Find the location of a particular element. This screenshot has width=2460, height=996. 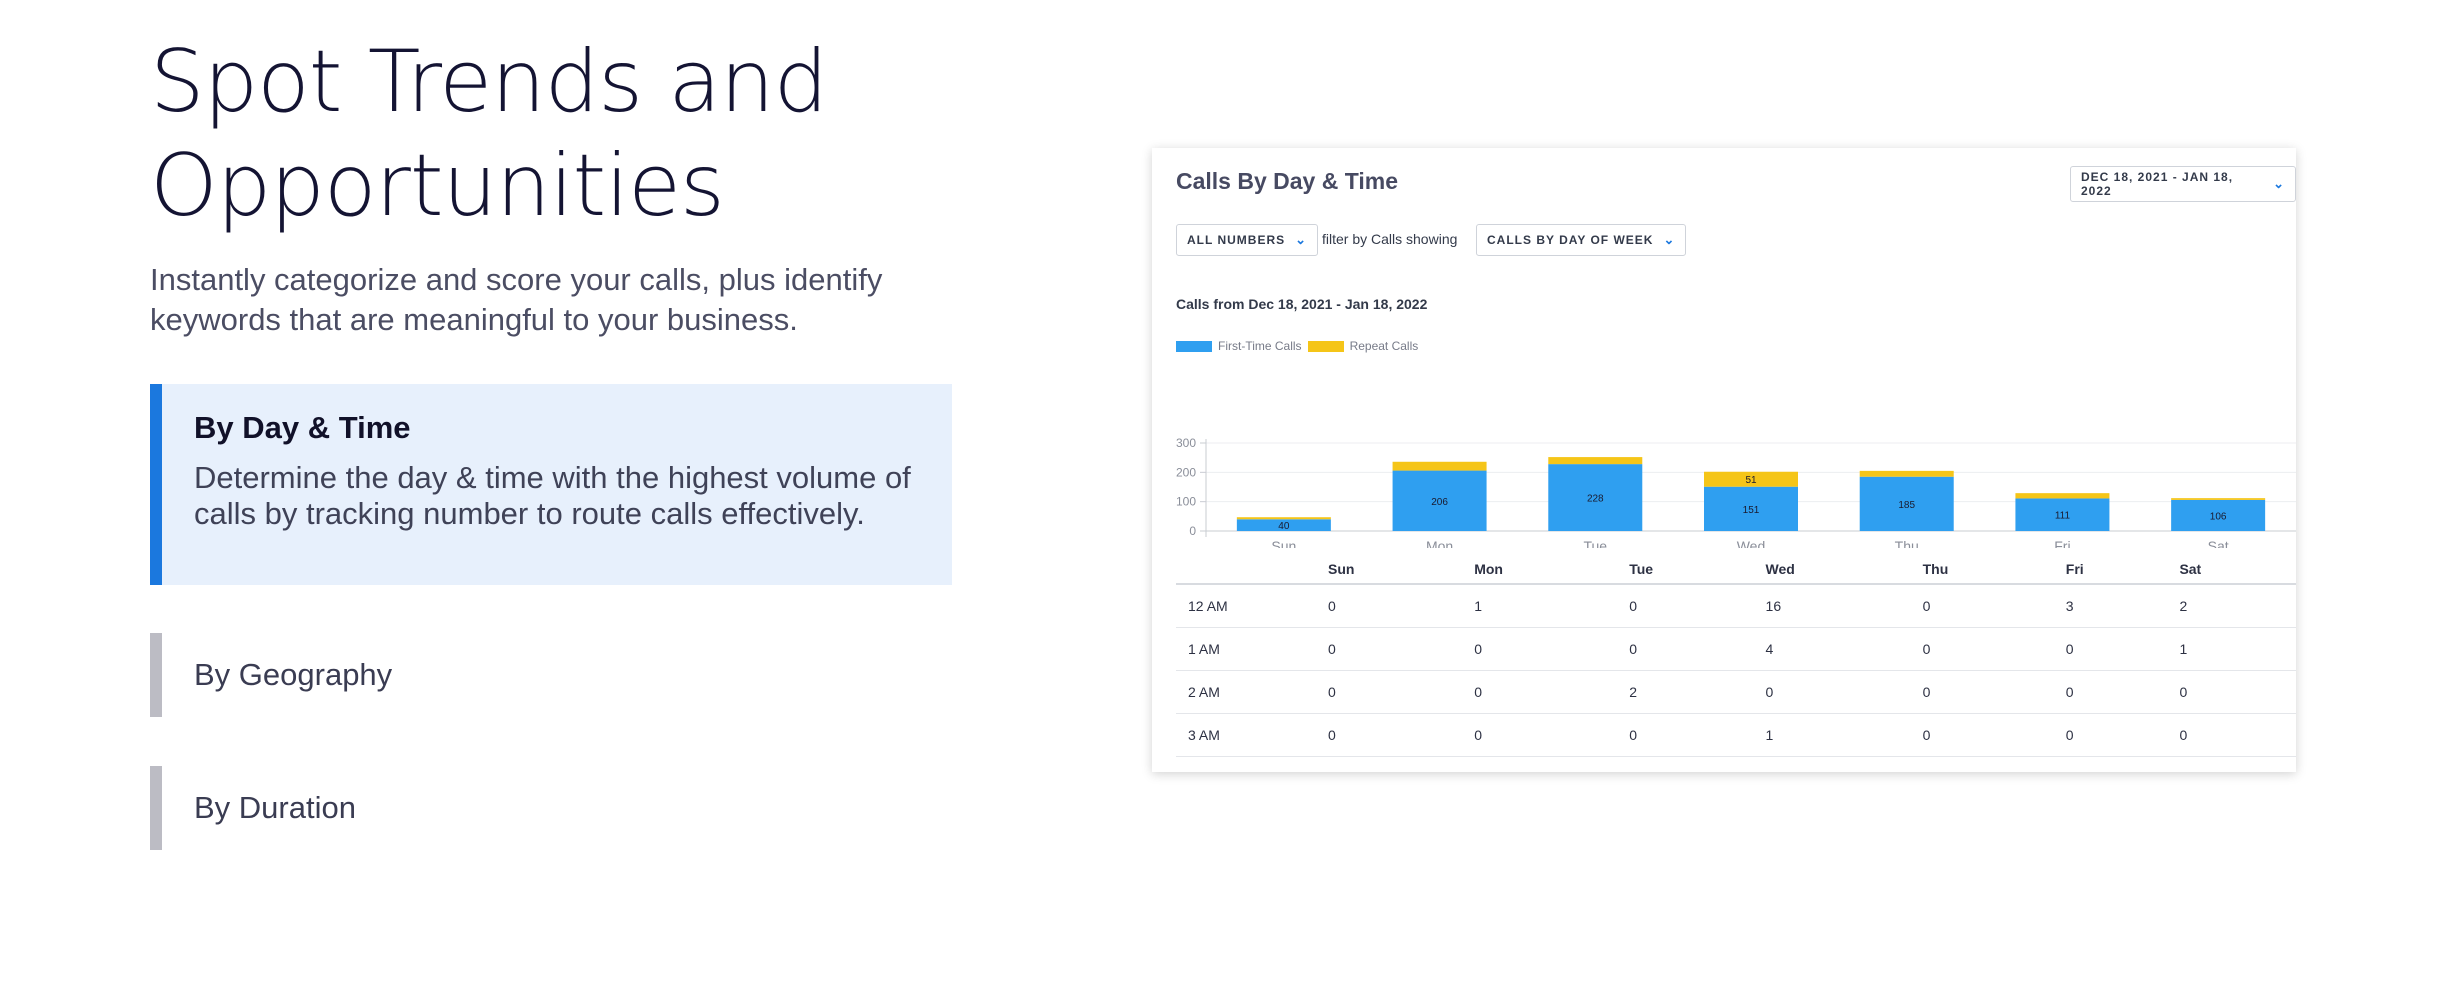

x-tick-label: Fri is located at coordinates (2062, 543).